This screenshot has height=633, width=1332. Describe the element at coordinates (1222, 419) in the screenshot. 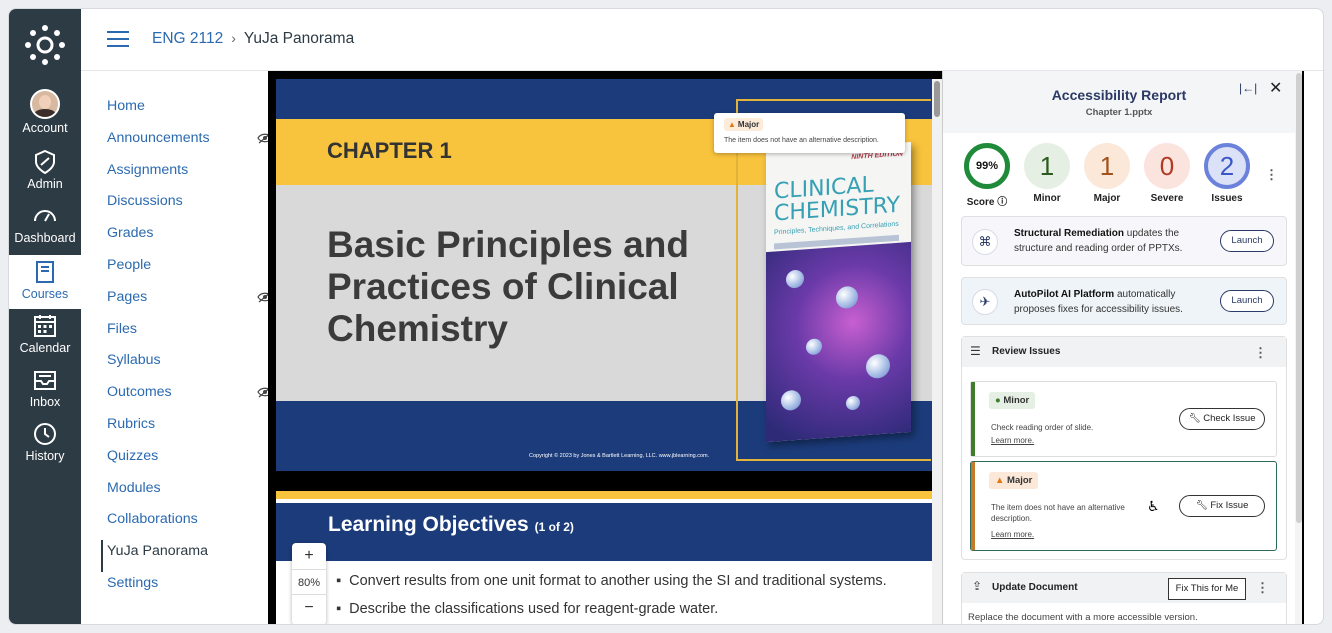

I see `check-issue-button: 🔧︎ Check Issue` at that location.